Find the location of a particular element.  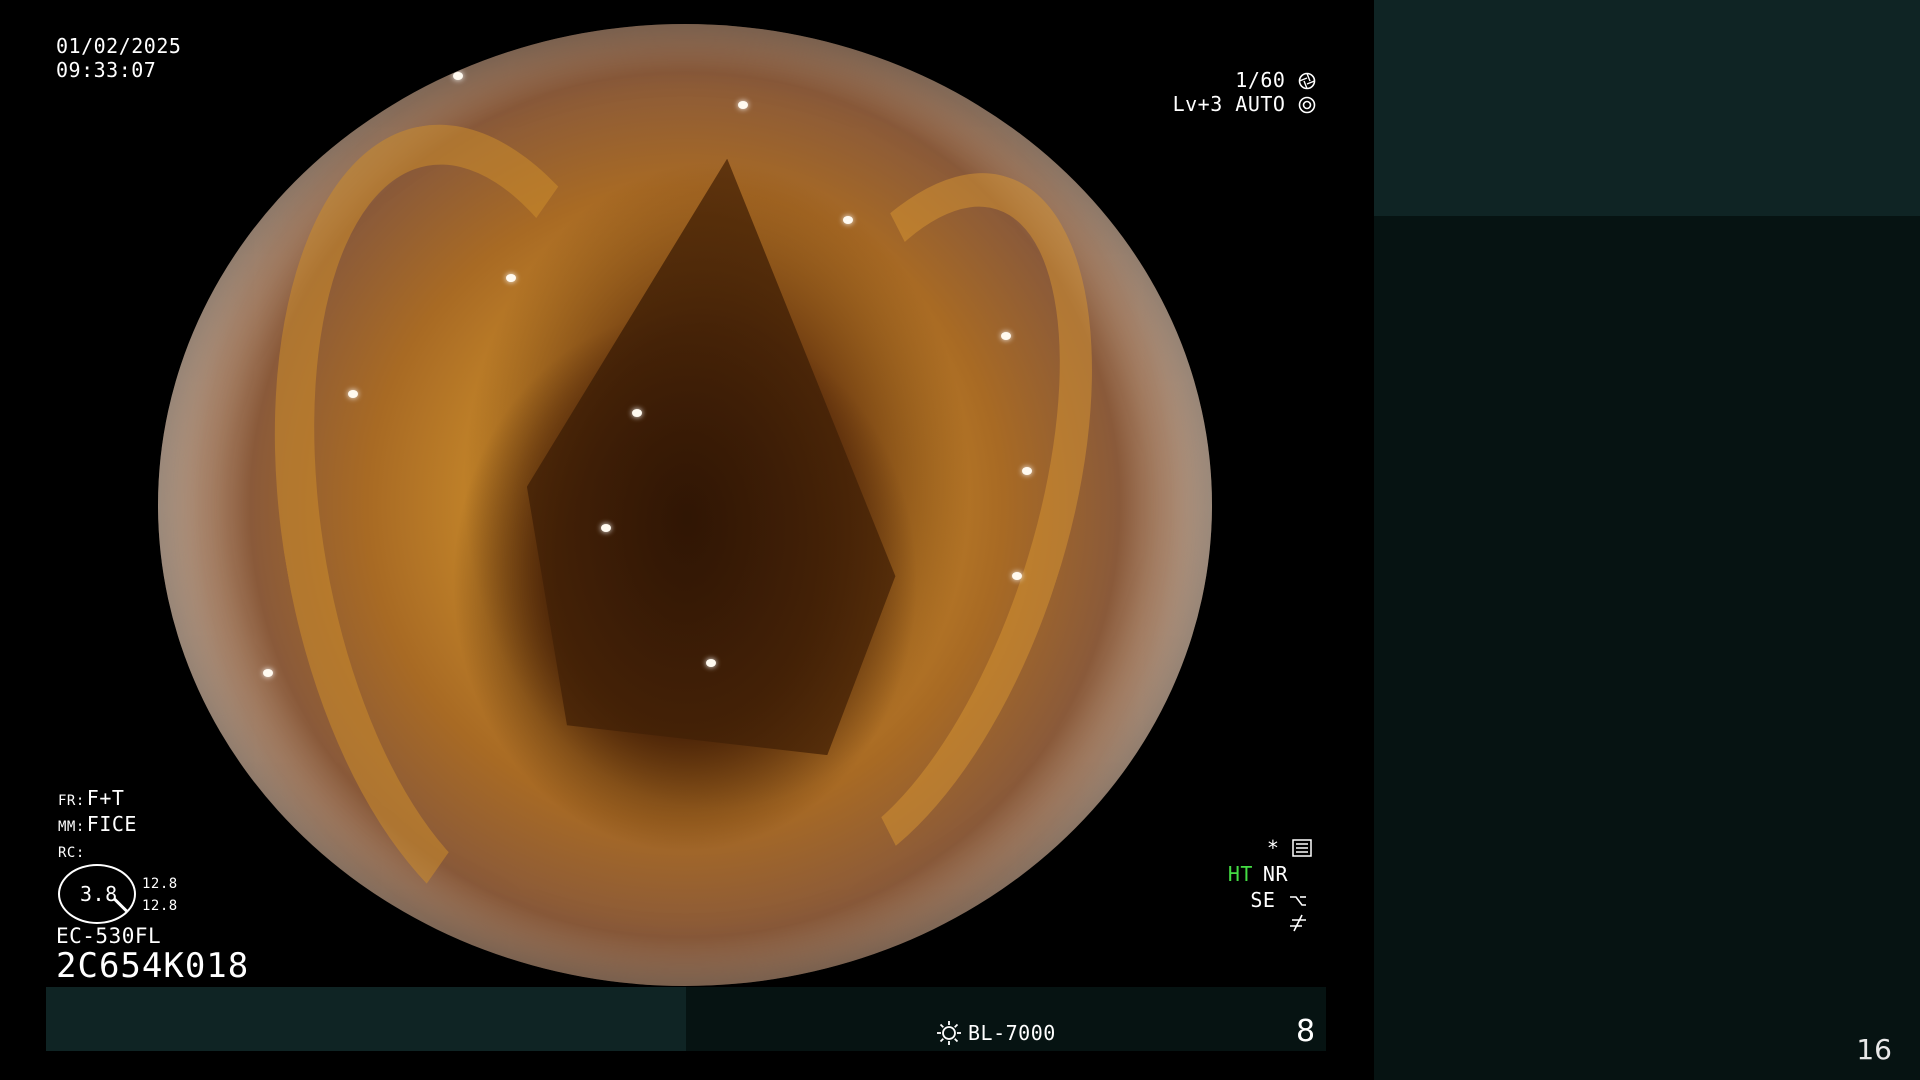

filter-icon is located at coordinates (1298, 923).